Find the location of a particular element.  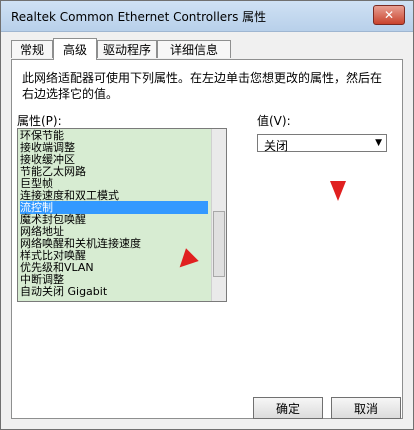

dialog-footer: 确定 取消 is located at coordinates (207, 413).